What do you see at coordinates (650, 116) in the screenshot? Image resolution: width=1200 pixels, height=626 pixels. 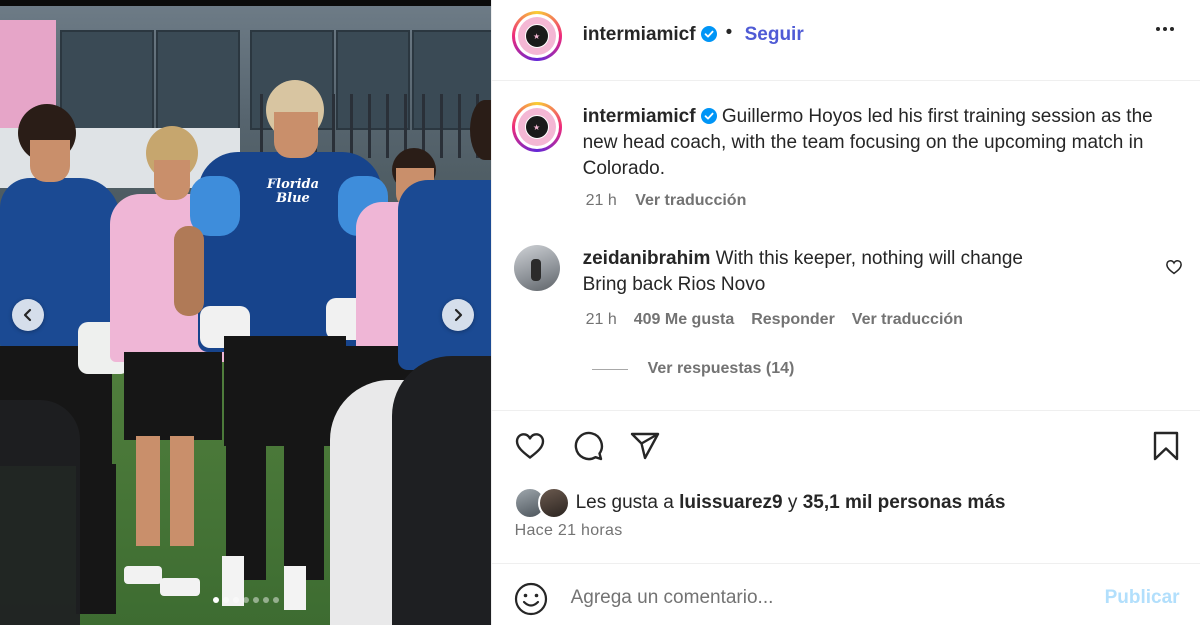 I see `caption-username: intermiamicf` at bounding box center [650, 116].